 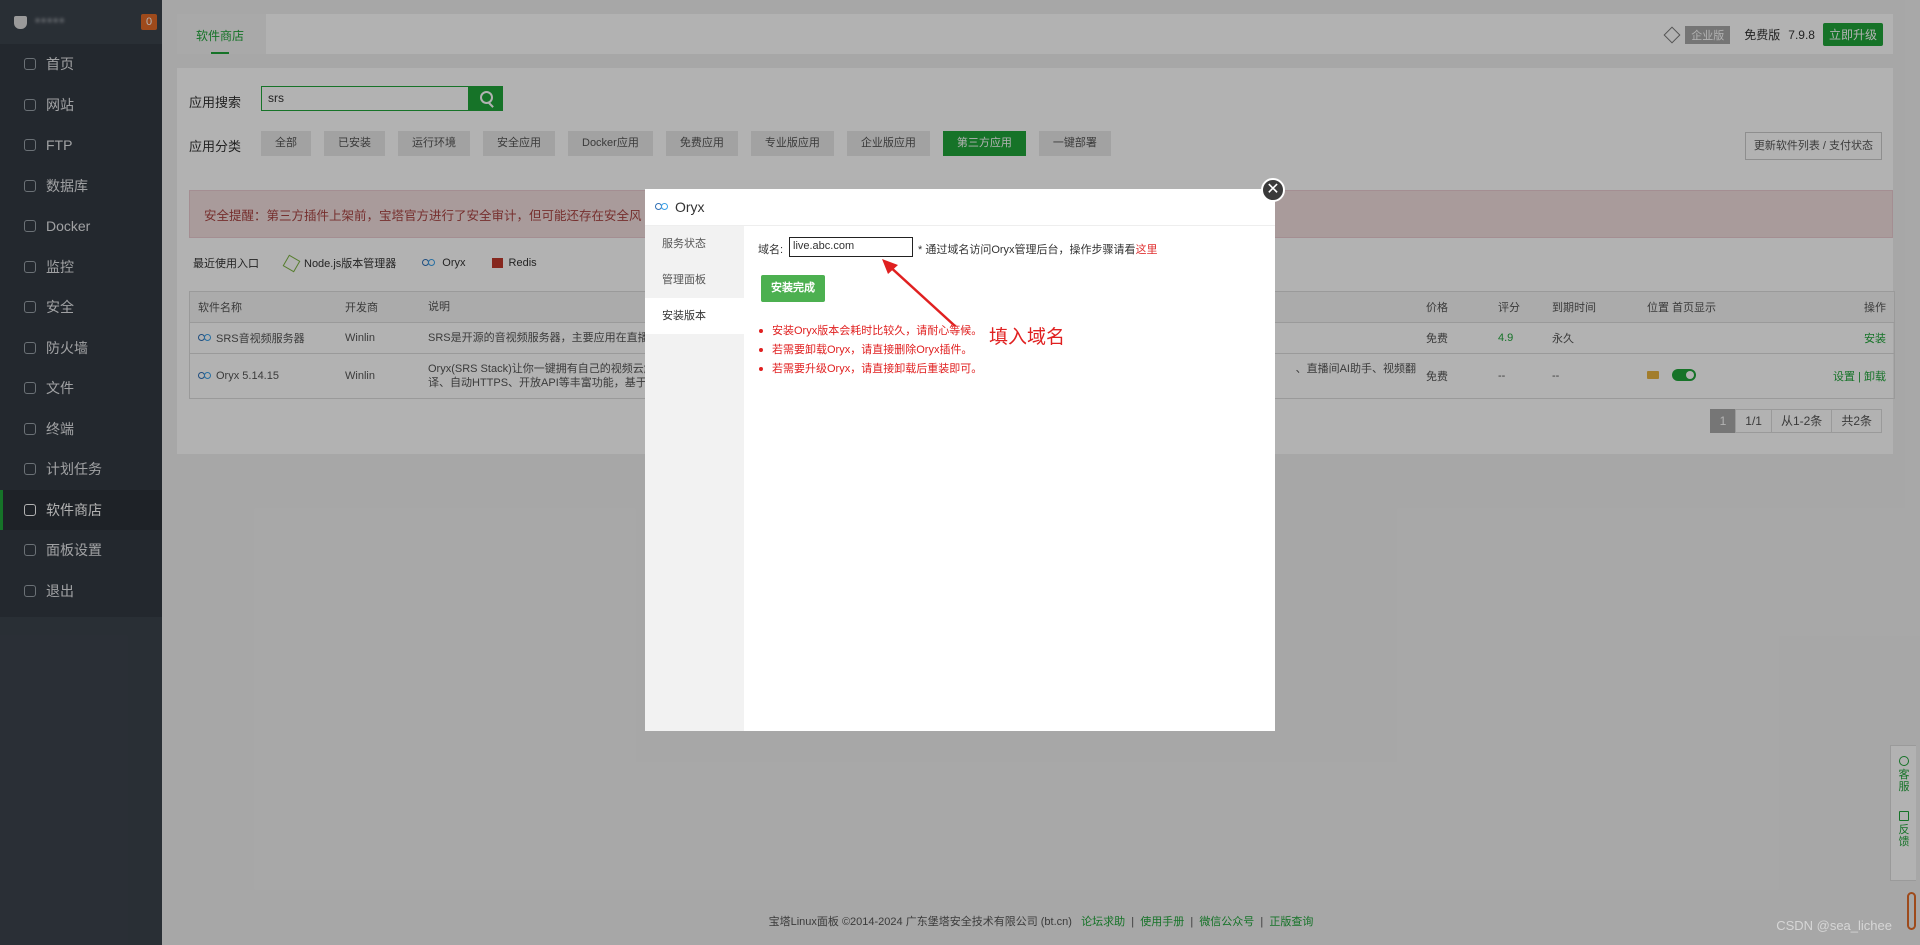 What do you see at coordinates (1273, 190) in the screenshot?
I see `close-icon: ✕` at bounding box center [1273, 190].